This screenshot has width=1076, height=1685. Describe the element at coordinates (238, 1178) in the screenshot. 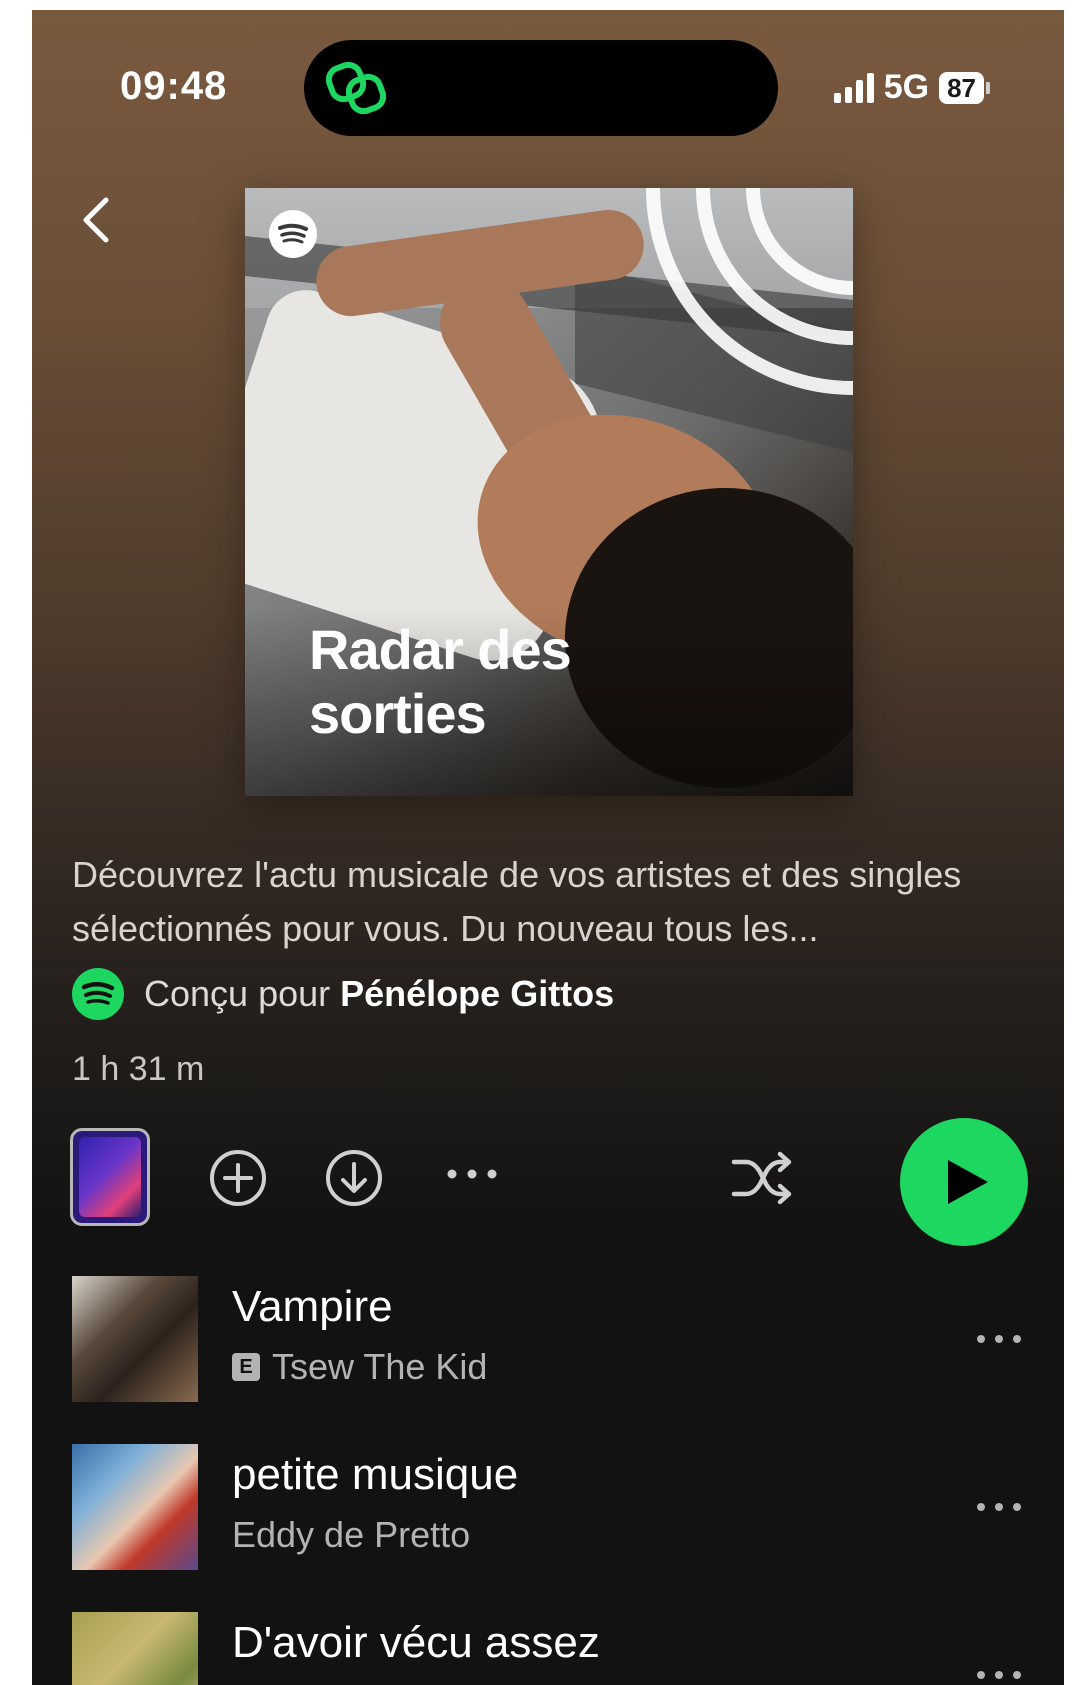

I see `add-circle-icon` at that location.